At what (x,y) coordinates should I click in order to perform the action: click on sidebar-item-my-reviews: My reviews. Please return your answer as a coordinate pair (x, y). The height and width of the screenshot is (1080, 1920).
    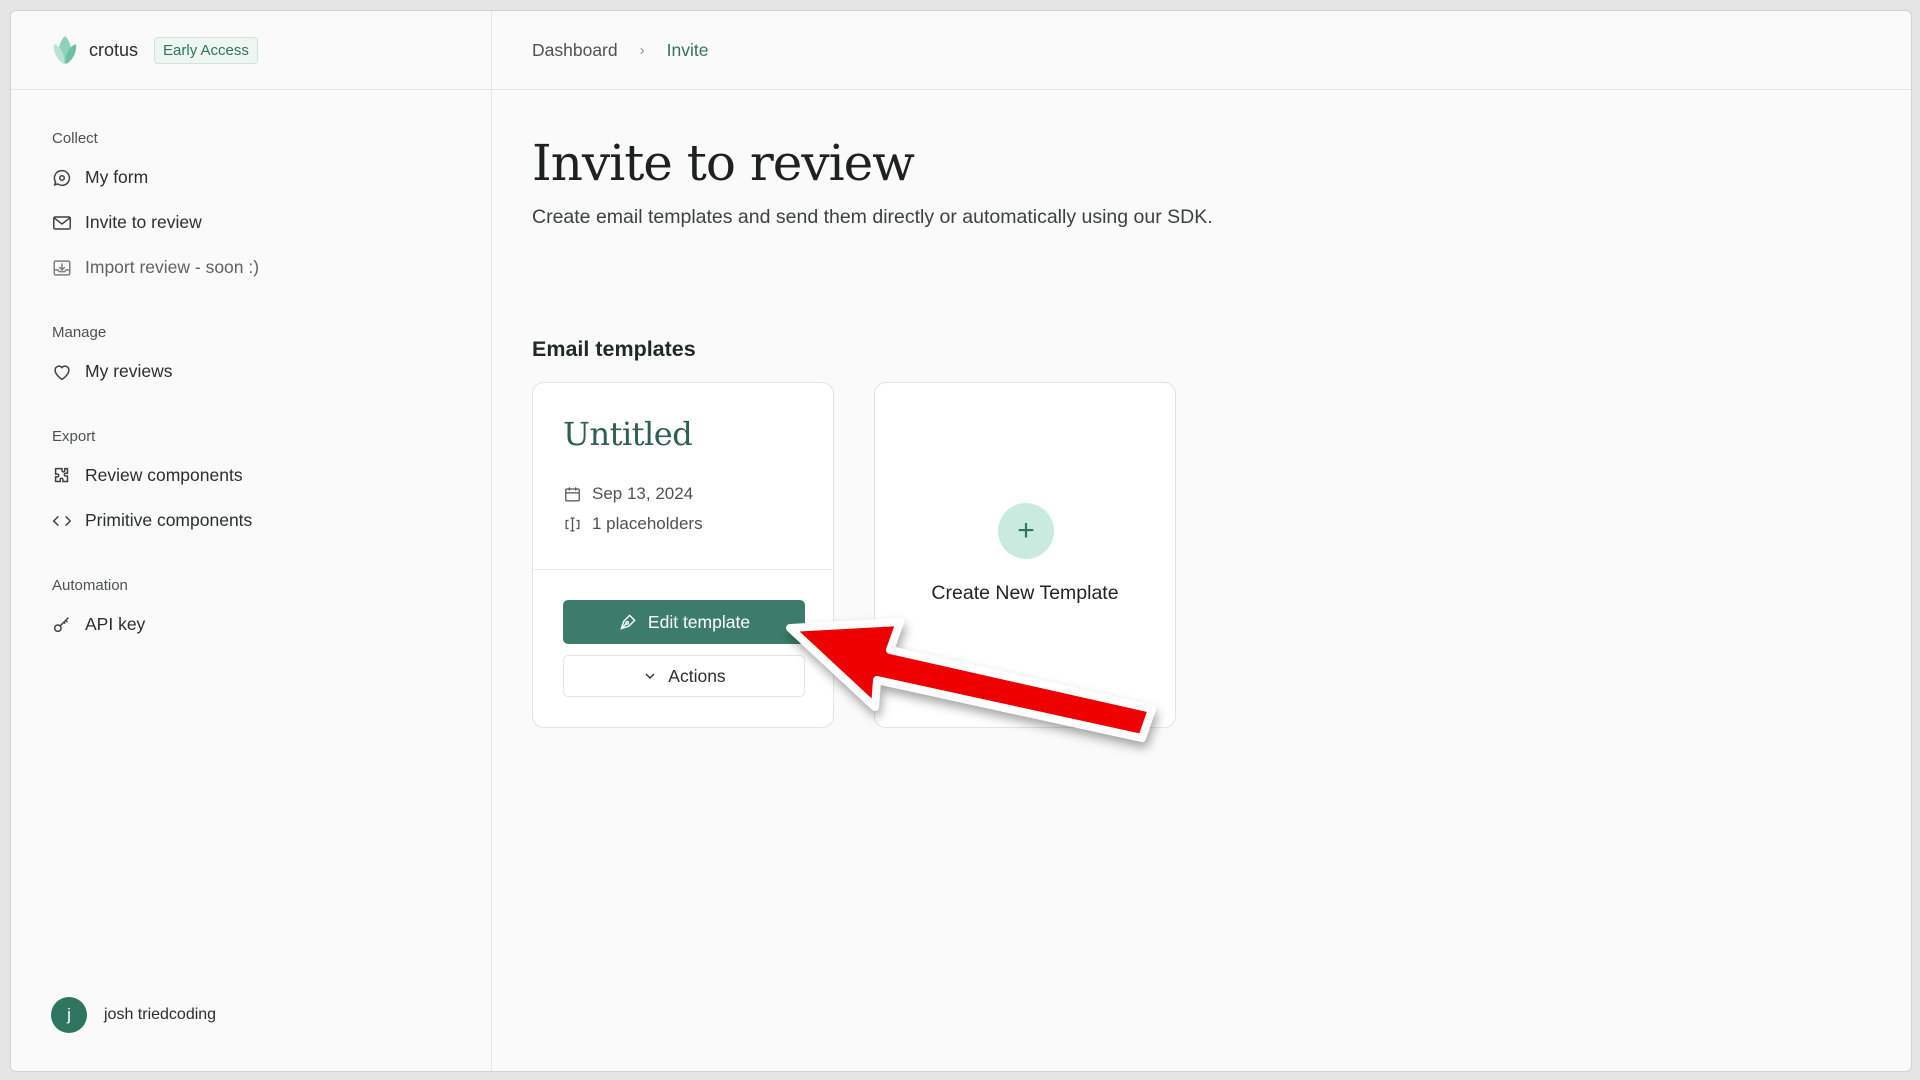
    Looking at the image, I should click on (251, 371).